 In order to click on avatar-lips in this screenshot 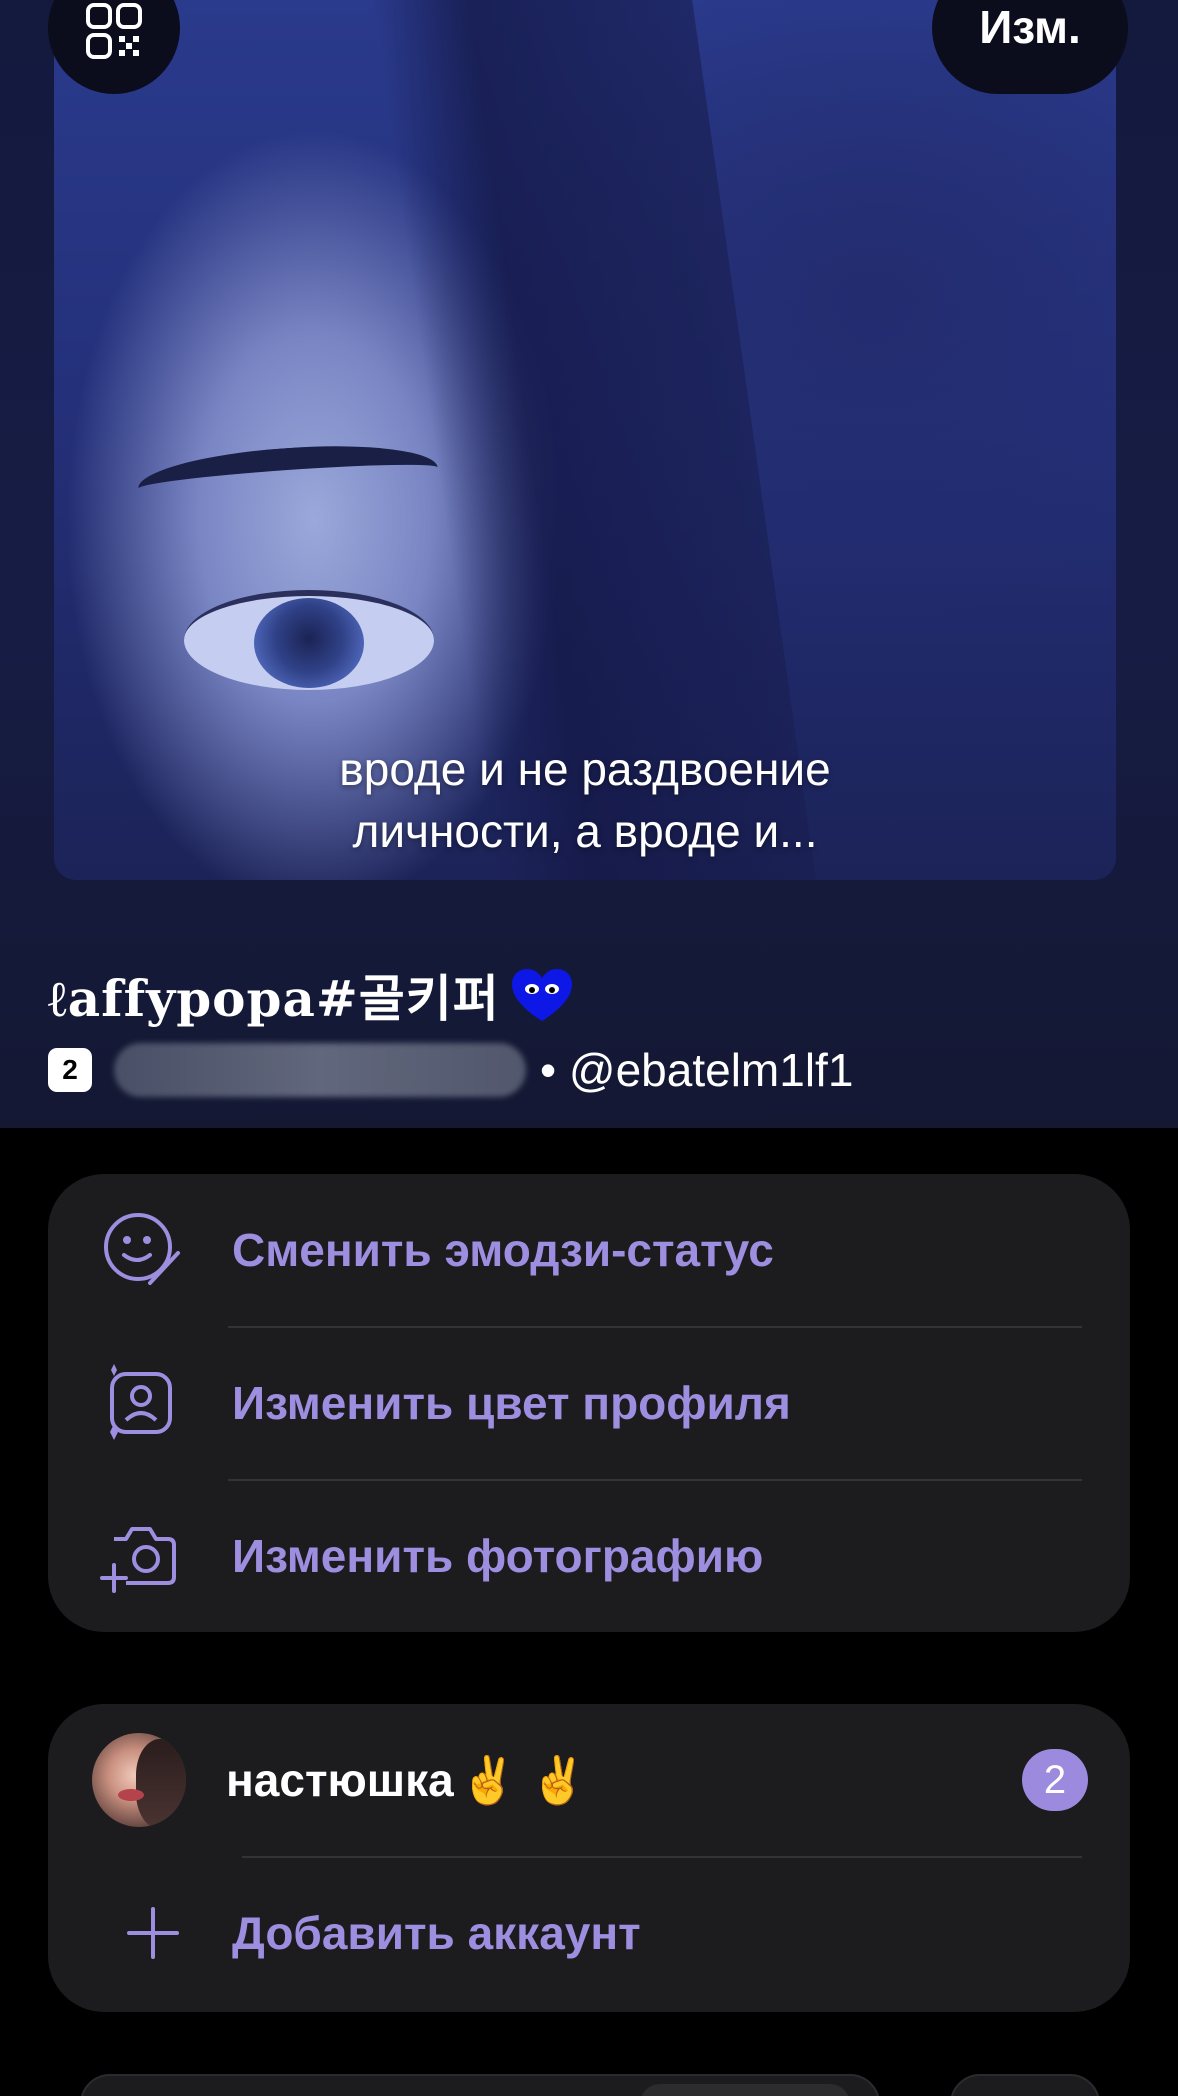, I will do `click(131, 1795)`.